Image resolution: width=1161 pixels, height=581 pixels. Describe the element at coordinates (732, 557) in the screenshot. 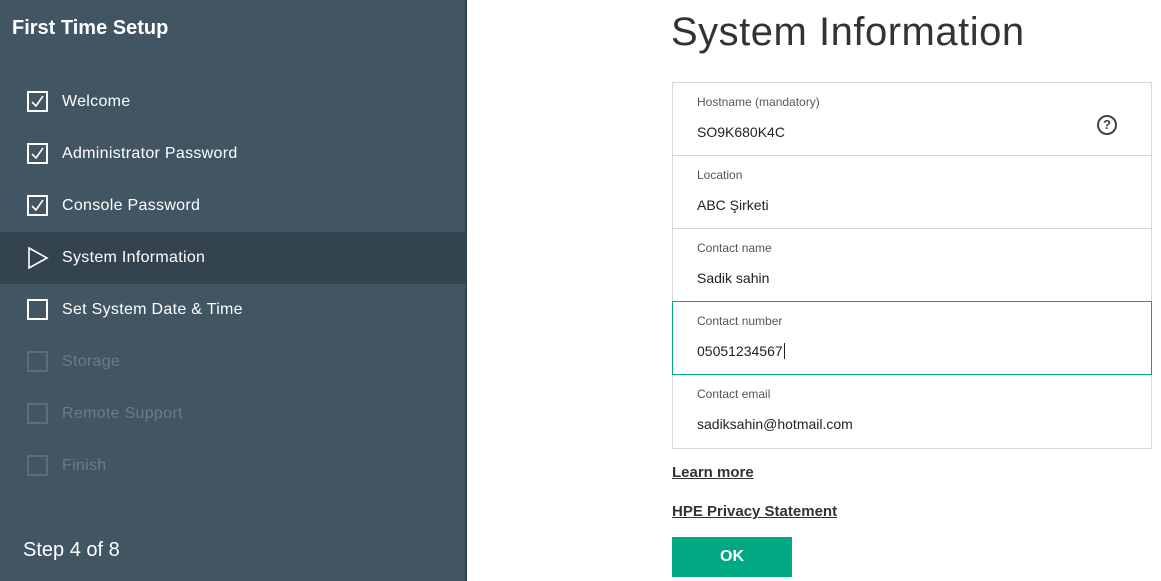

I see `ok-button: OK` at that location.